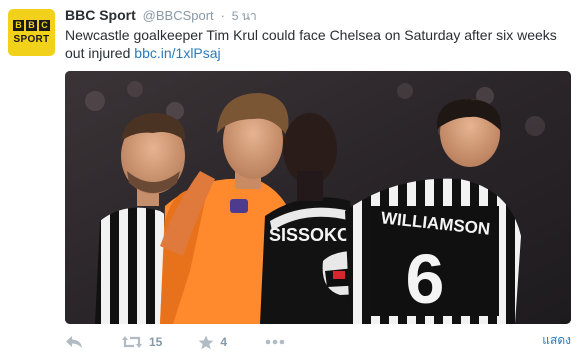 The width and height of the screenshot is (583, 354). I want to click on bbc-logo: B B C, so click(31, 25).